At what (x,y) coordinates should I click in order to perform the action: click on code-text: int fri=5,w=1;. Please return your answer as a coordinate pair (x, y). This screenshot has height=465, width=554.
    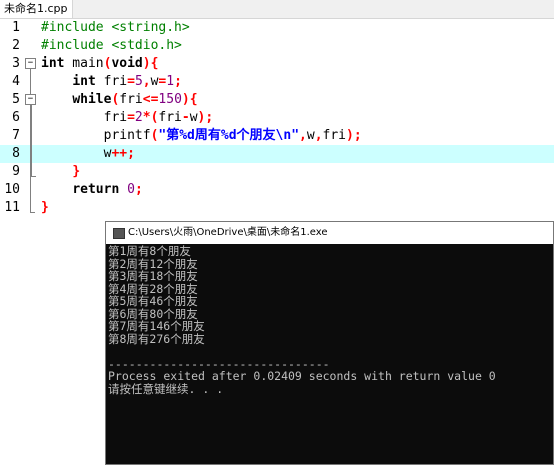
    Looking at the image, I should click on (111, 82).